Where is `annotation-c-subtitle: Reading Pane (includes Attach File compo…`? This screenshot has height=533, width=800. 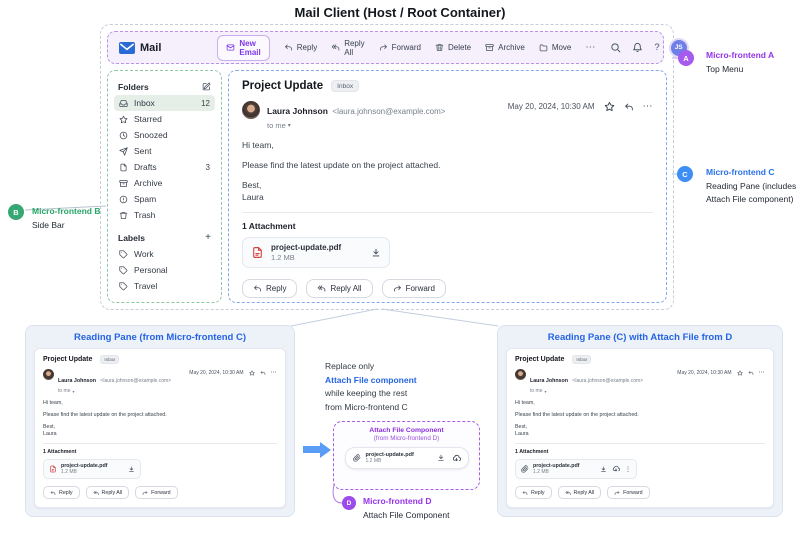 annotation-c-subtitle: Reading Pane (includes Attach File compo… is located at coordinates (751, 192).